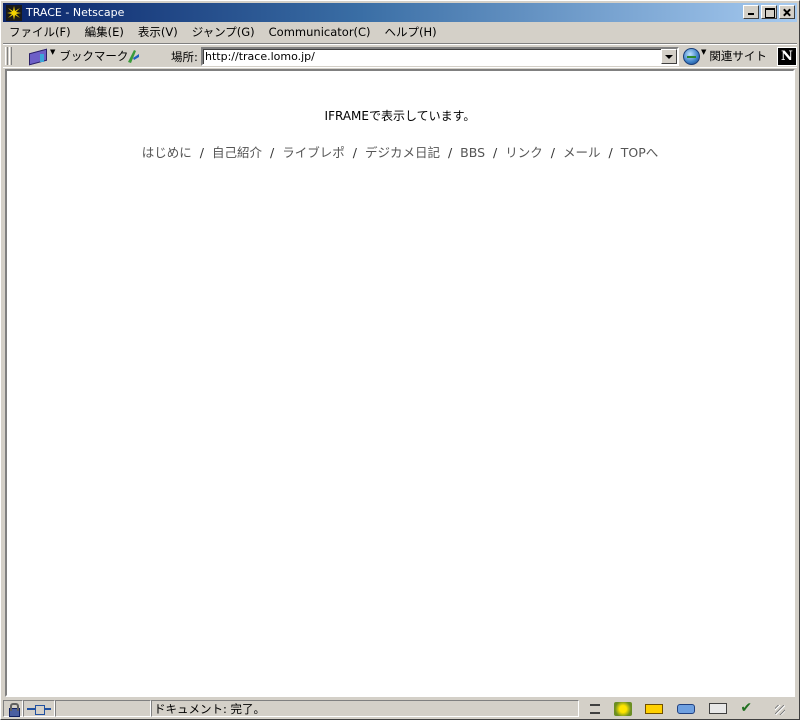  I want to click on nav-link-mail: メール, so click(582, 152).